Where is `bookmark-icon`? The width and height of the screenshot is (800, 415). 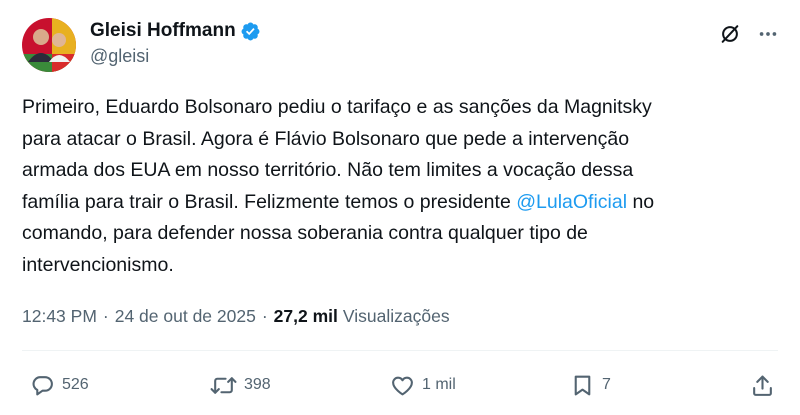 bookmark-icon is located at coordinates (582, 385).